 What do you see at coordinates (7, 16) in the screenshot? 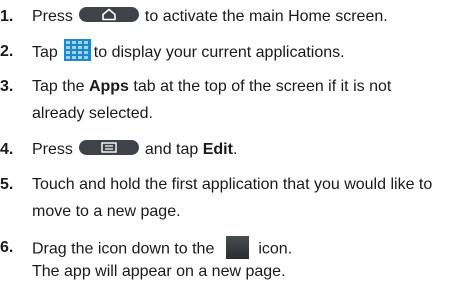
I see `step-number: 1.` at bounding box center [7, 16].